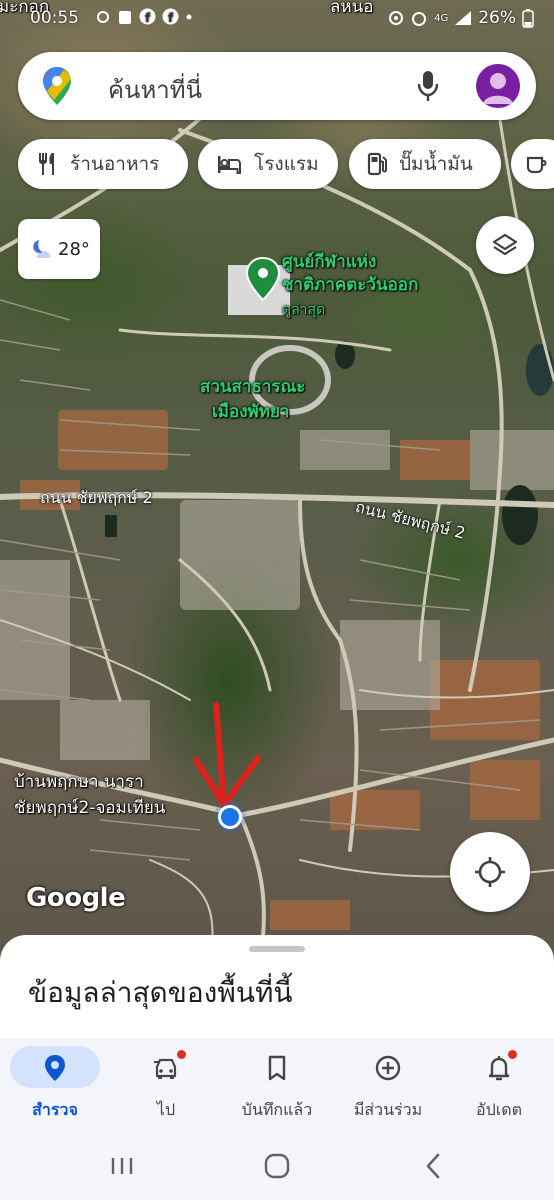 The width and height of the screenshot is (554, 1200). Describe the element at coordinates (229, 165) in the screenshot. I see `hotel-icon` at that location.